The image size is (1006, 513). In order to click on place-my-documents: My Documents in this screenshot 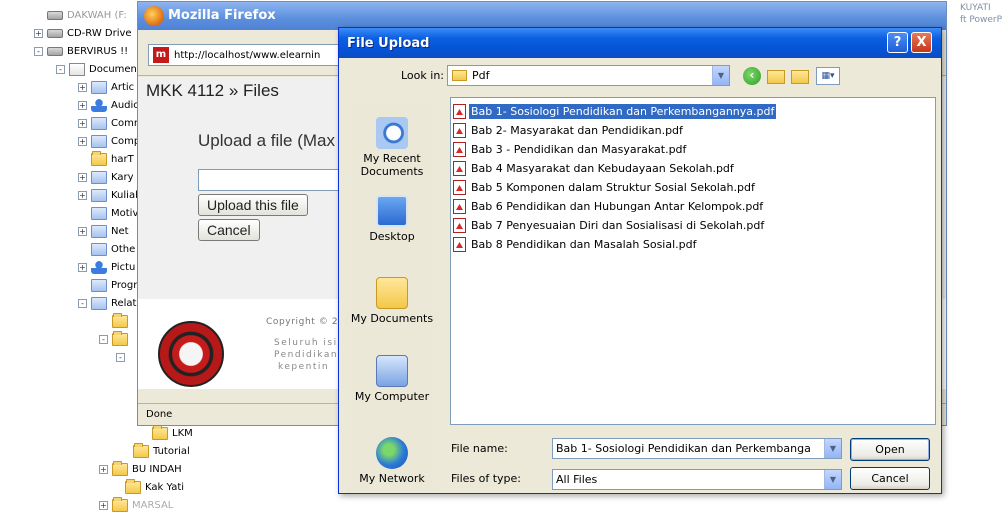, I will do `click(392, 301)`.